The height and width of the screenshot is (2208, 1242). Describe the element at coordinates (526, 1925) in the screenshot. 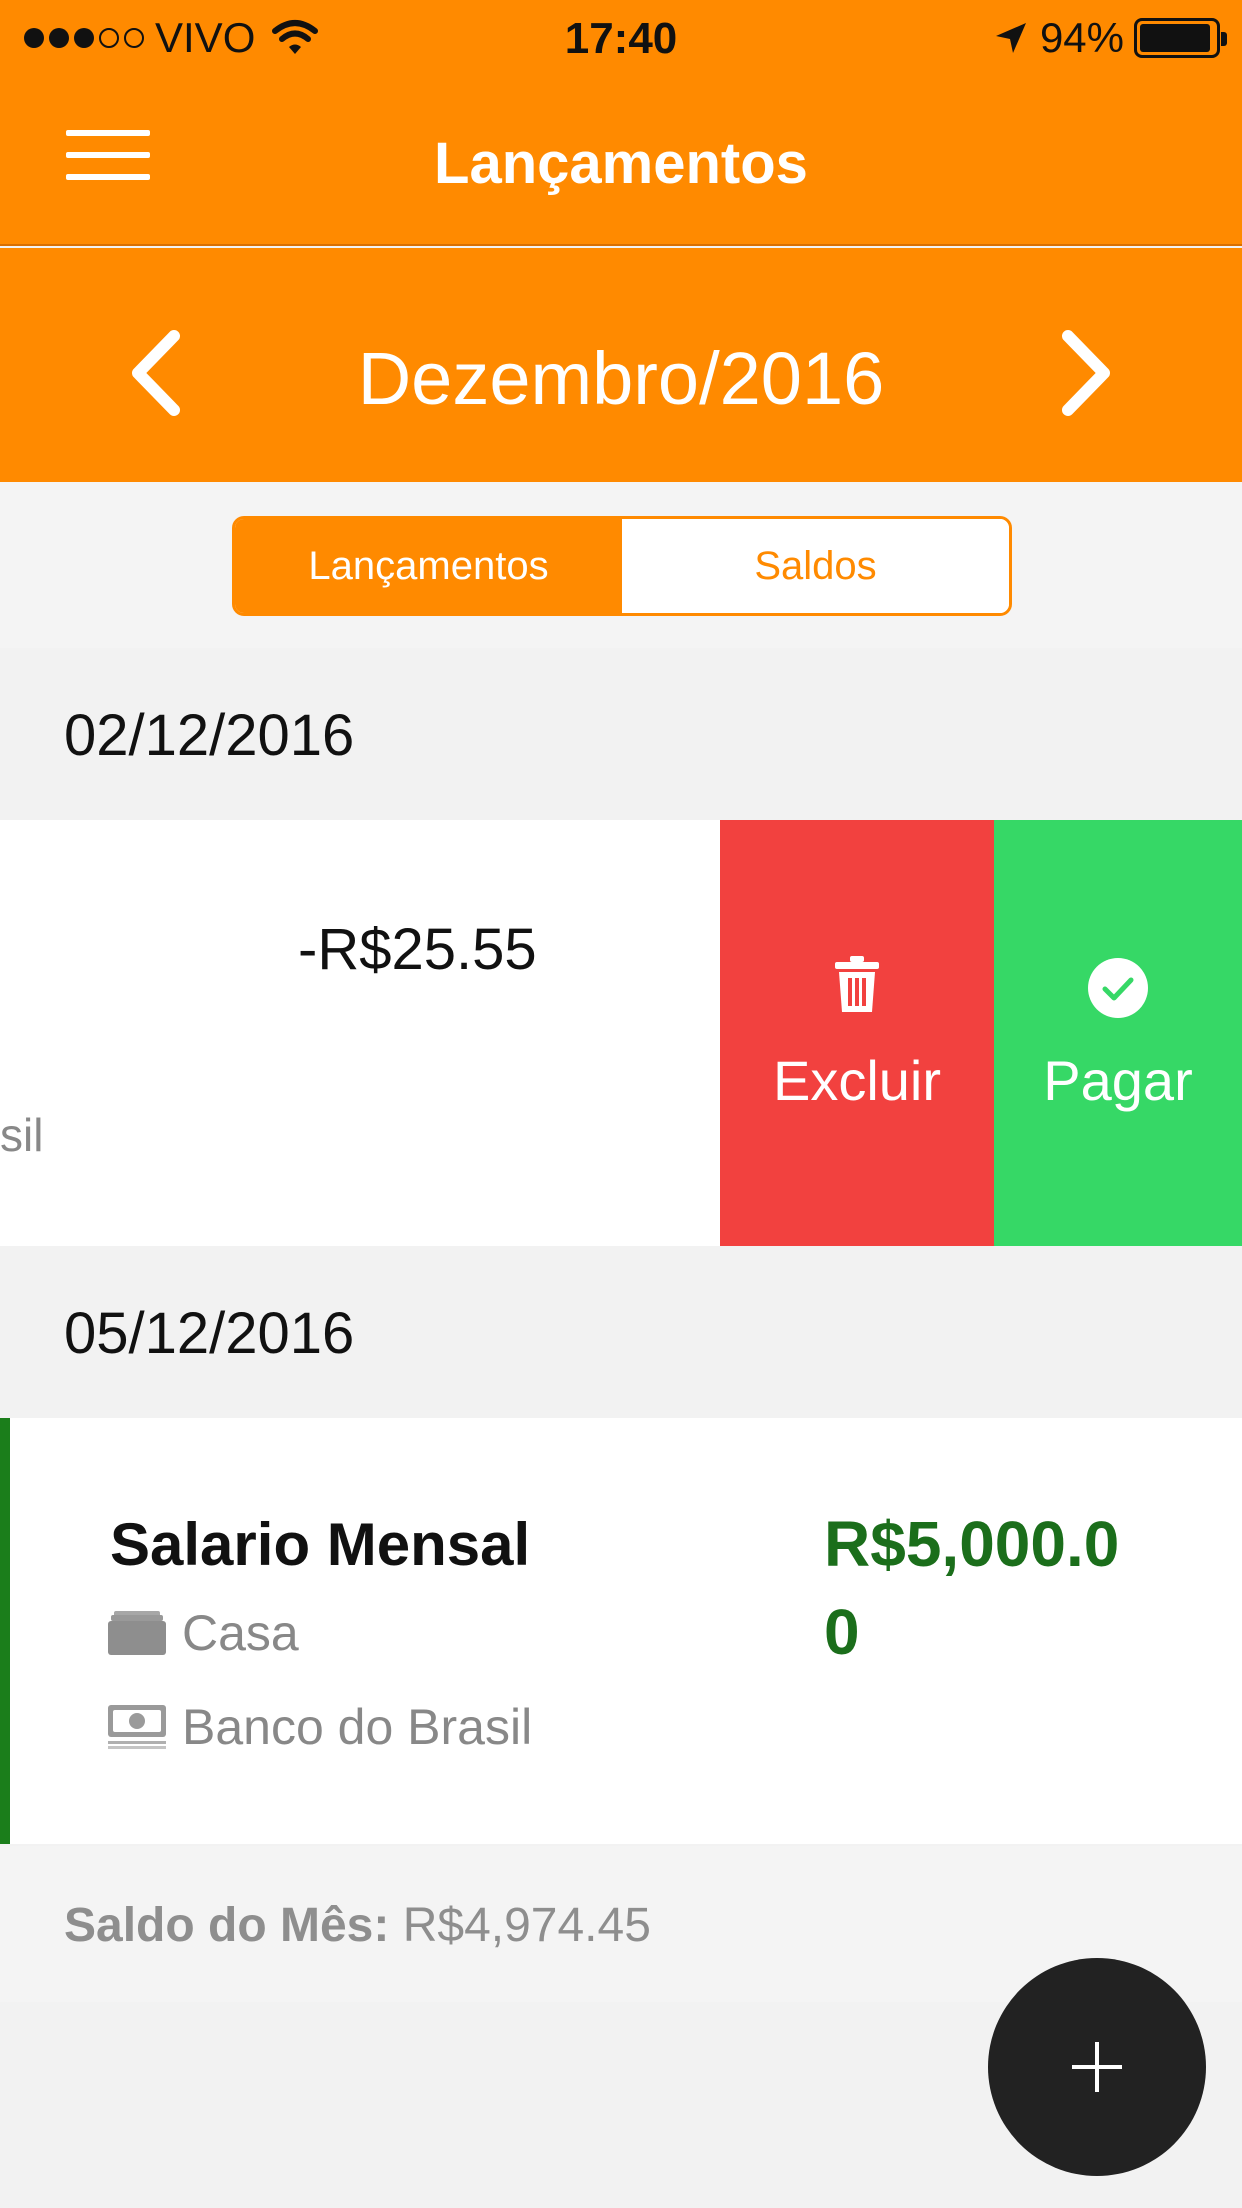

I see `summary-value: R$4,974.45` at that location.